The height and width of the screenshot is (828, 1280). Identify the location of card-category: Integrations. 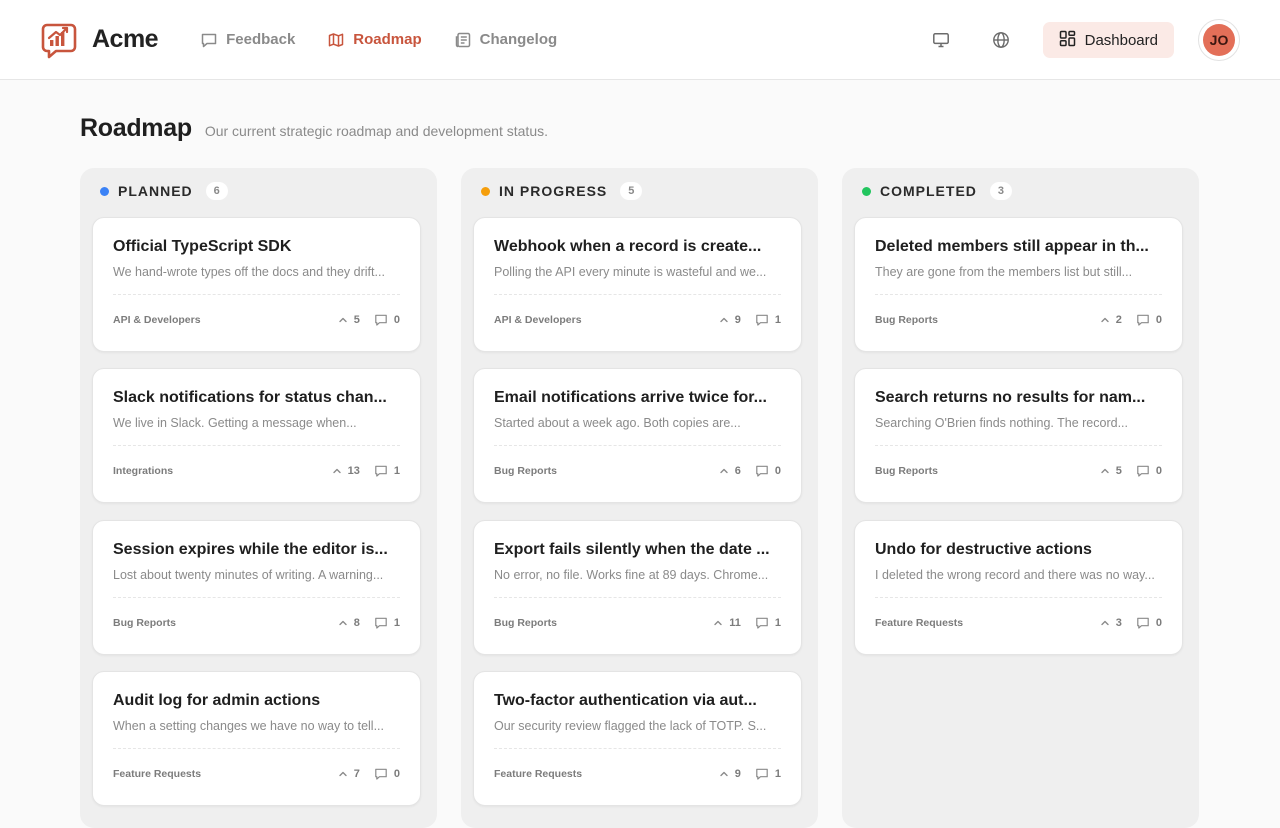
(143, 470).